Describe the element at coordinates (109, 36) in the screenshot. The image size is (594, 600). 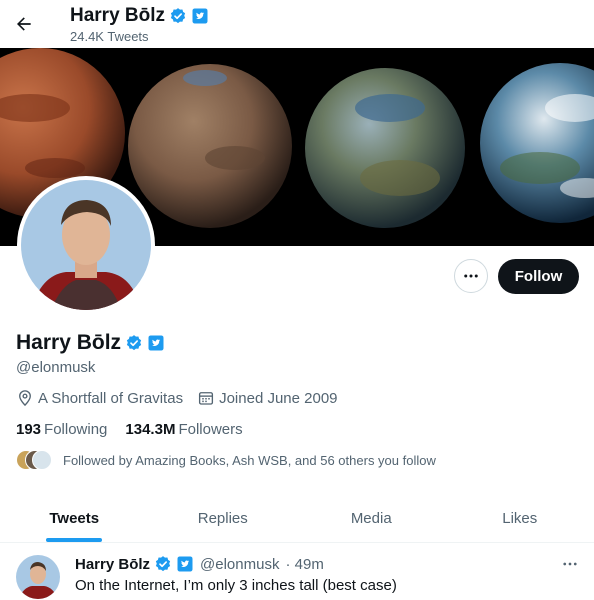
I see `header-tweet-count: 24.4K Tweets` at that location.